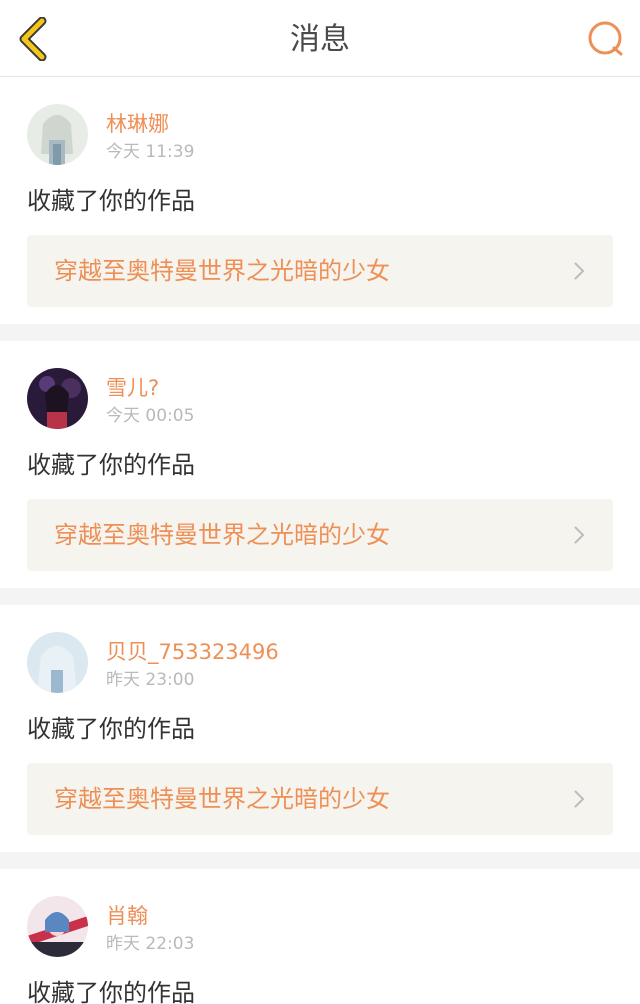 The height and width of the screenshot is (1004, 640). What do you see at coordinates (320, 936) in the screenshot?
I see `message-item: 肖翰 昨天 22:03 收藏了你的作品` at bounding box center [320, 936].